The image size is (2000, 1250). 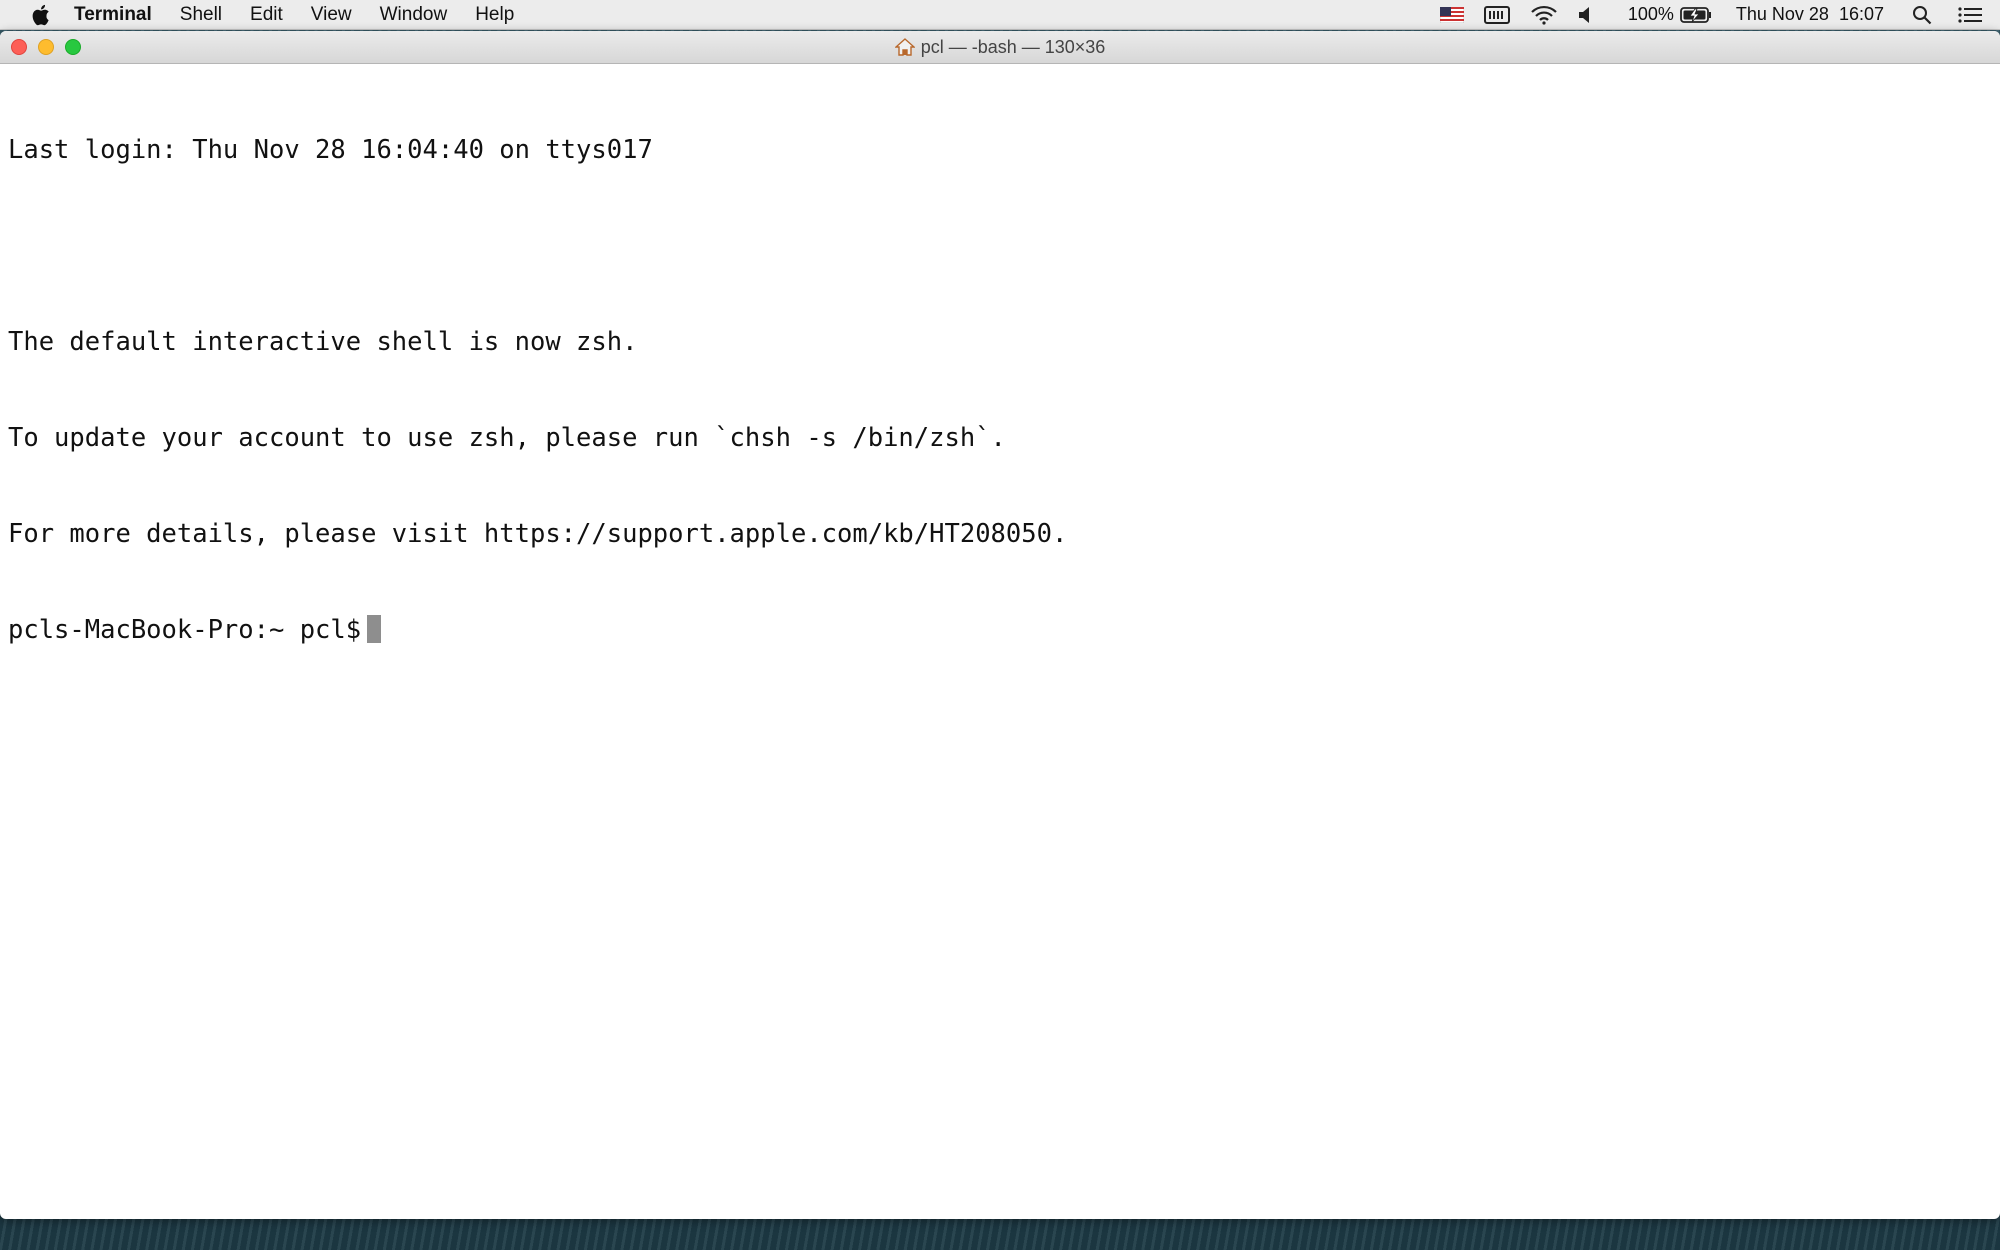 I want to click on menu-view: View, so click(x=331, y=15).